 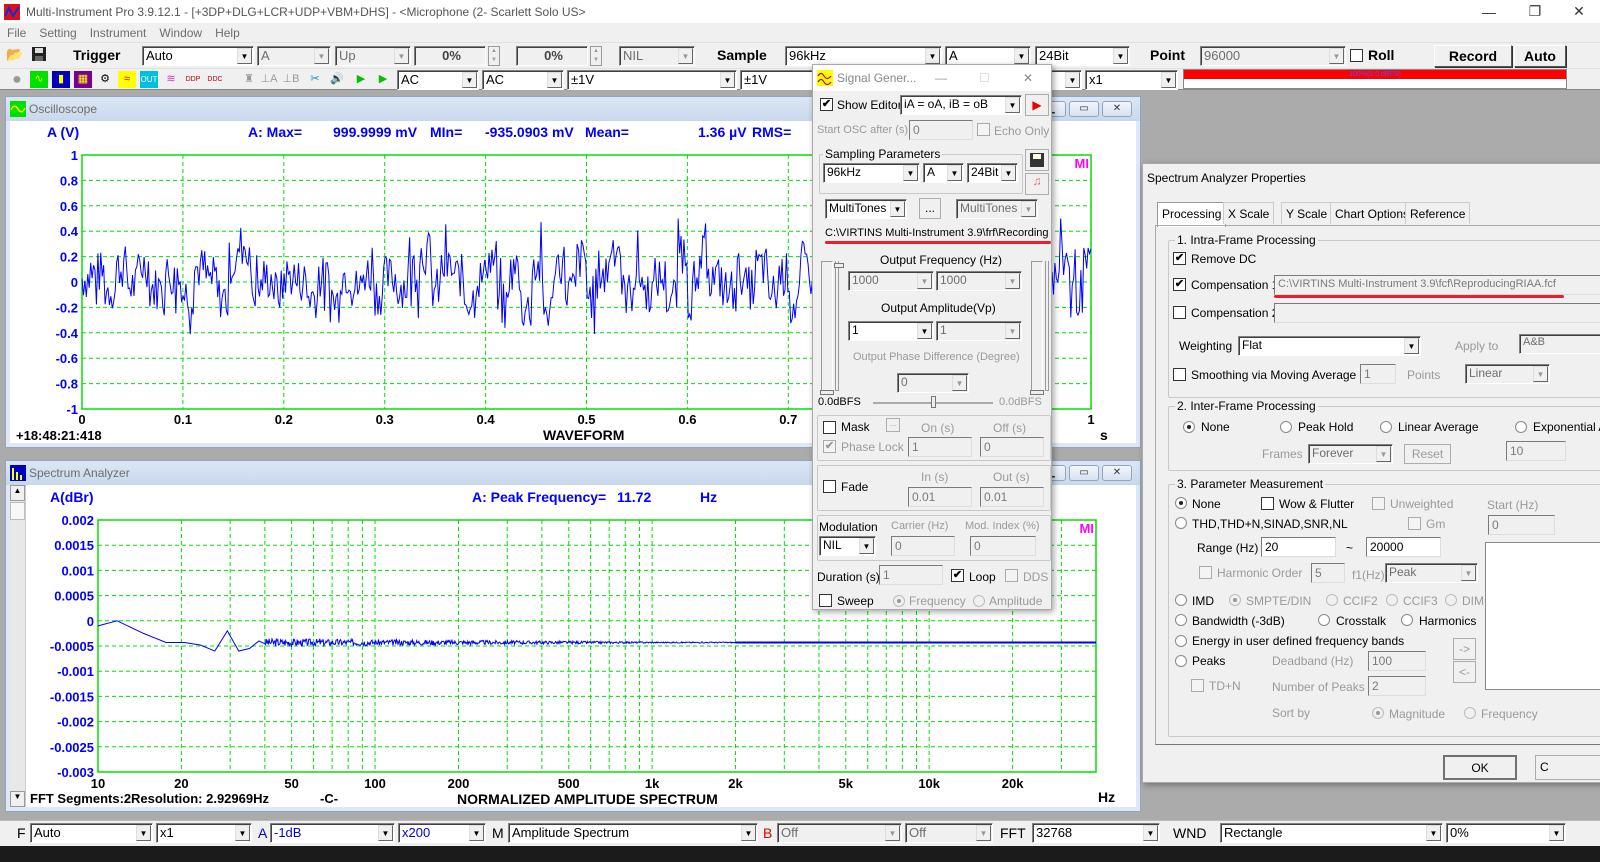 I want to click on channel-select: A ▼, so click(x=988, y=56).